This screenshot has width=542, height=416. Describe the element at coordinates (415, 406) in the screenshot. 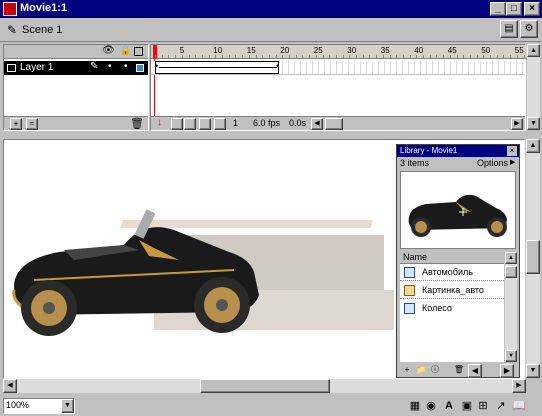

I see `info-panel-icon: ▦` at that location.